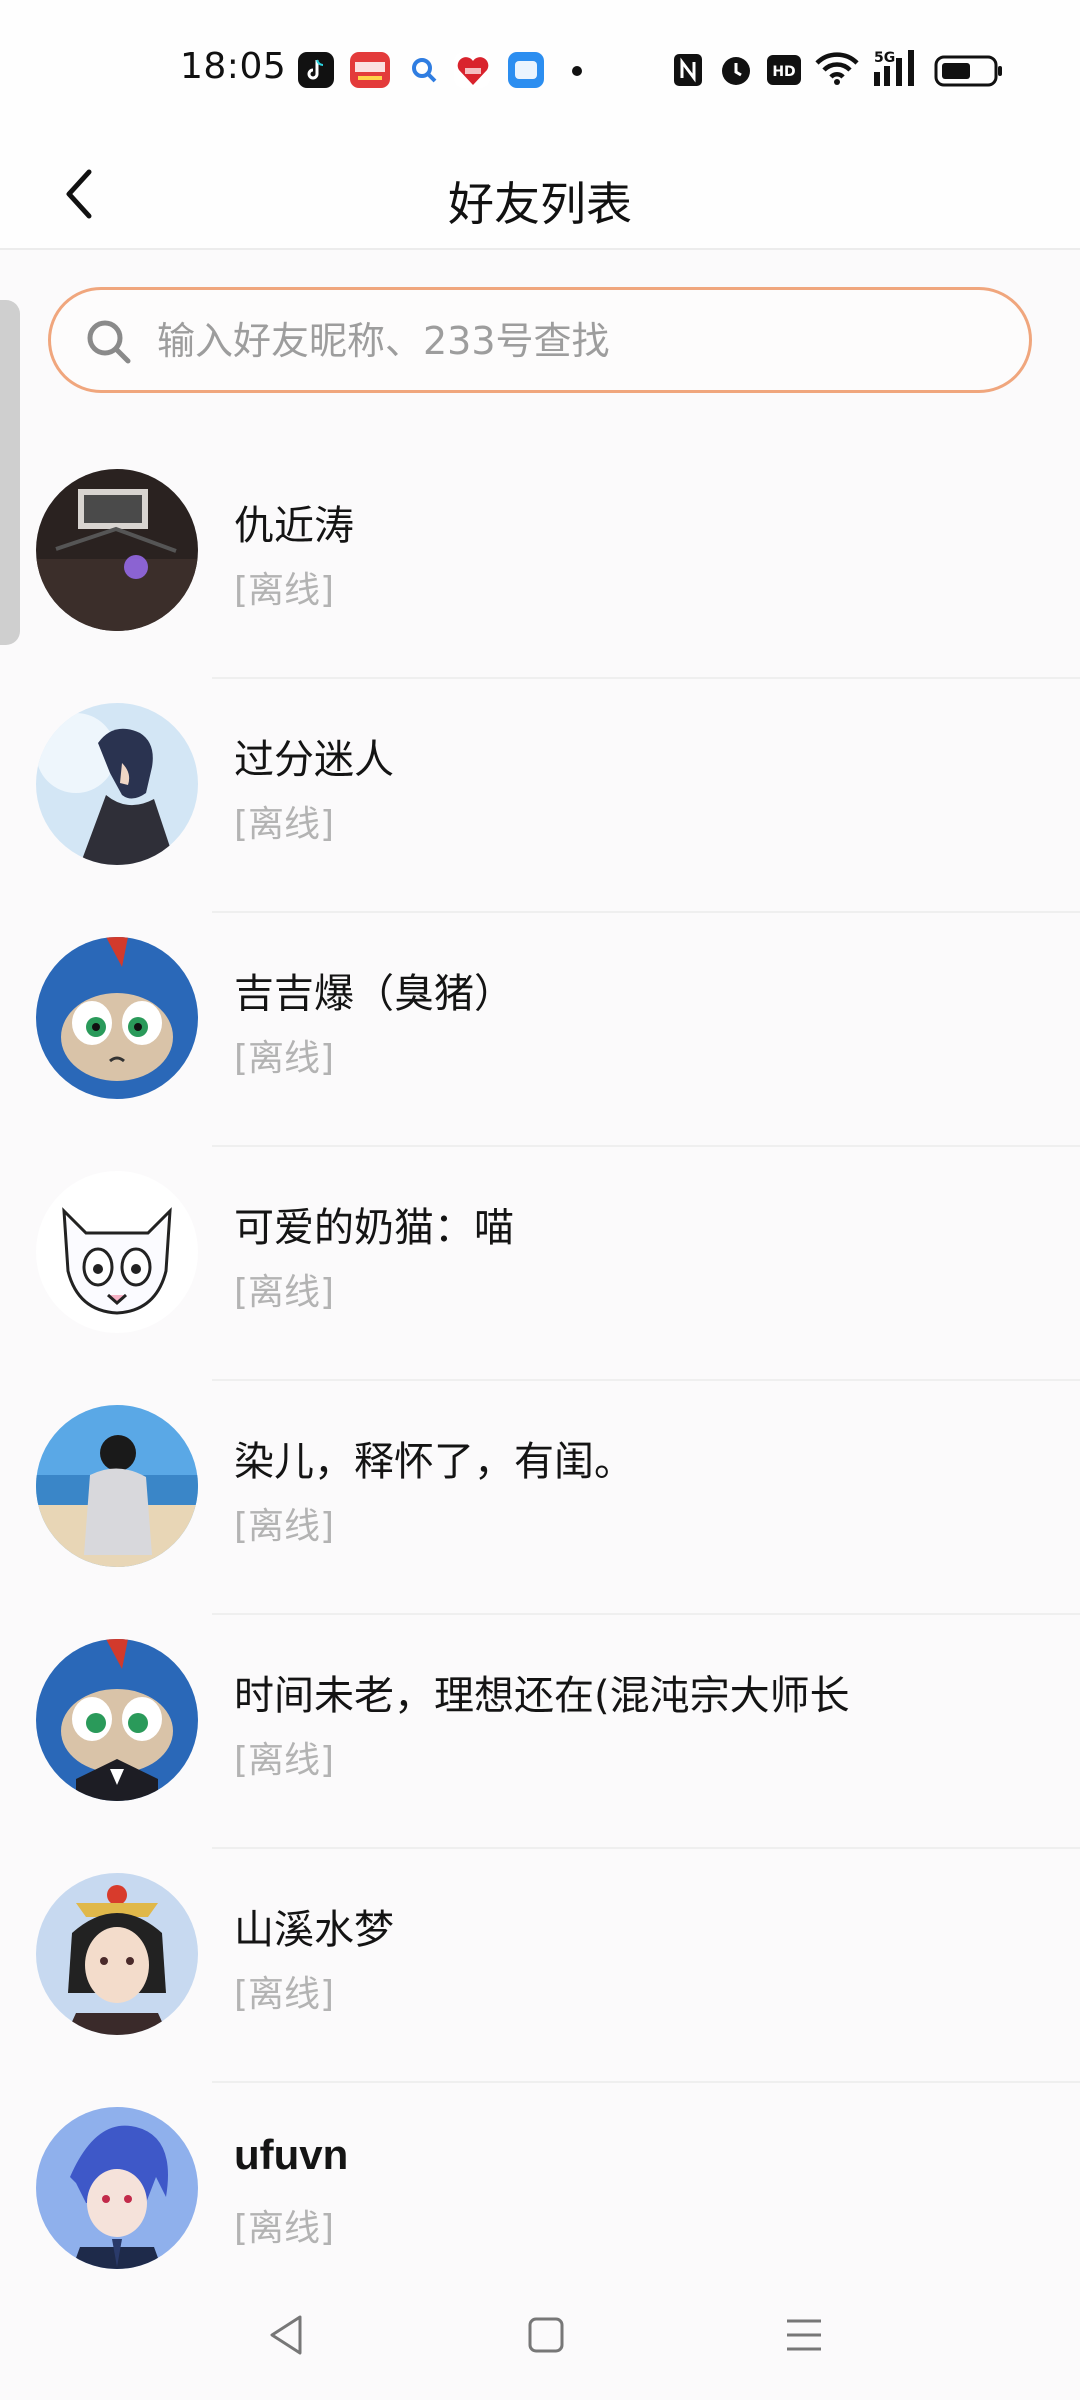 The height and width of the screenshot is (2400, 1080). I want to click on notification-dot-icon, so click(577, 71).